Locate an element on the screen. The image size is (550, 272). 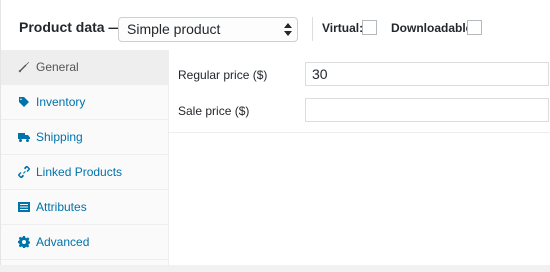
sale-price-label: Sale price ($) is located at coordinates (214, 111).